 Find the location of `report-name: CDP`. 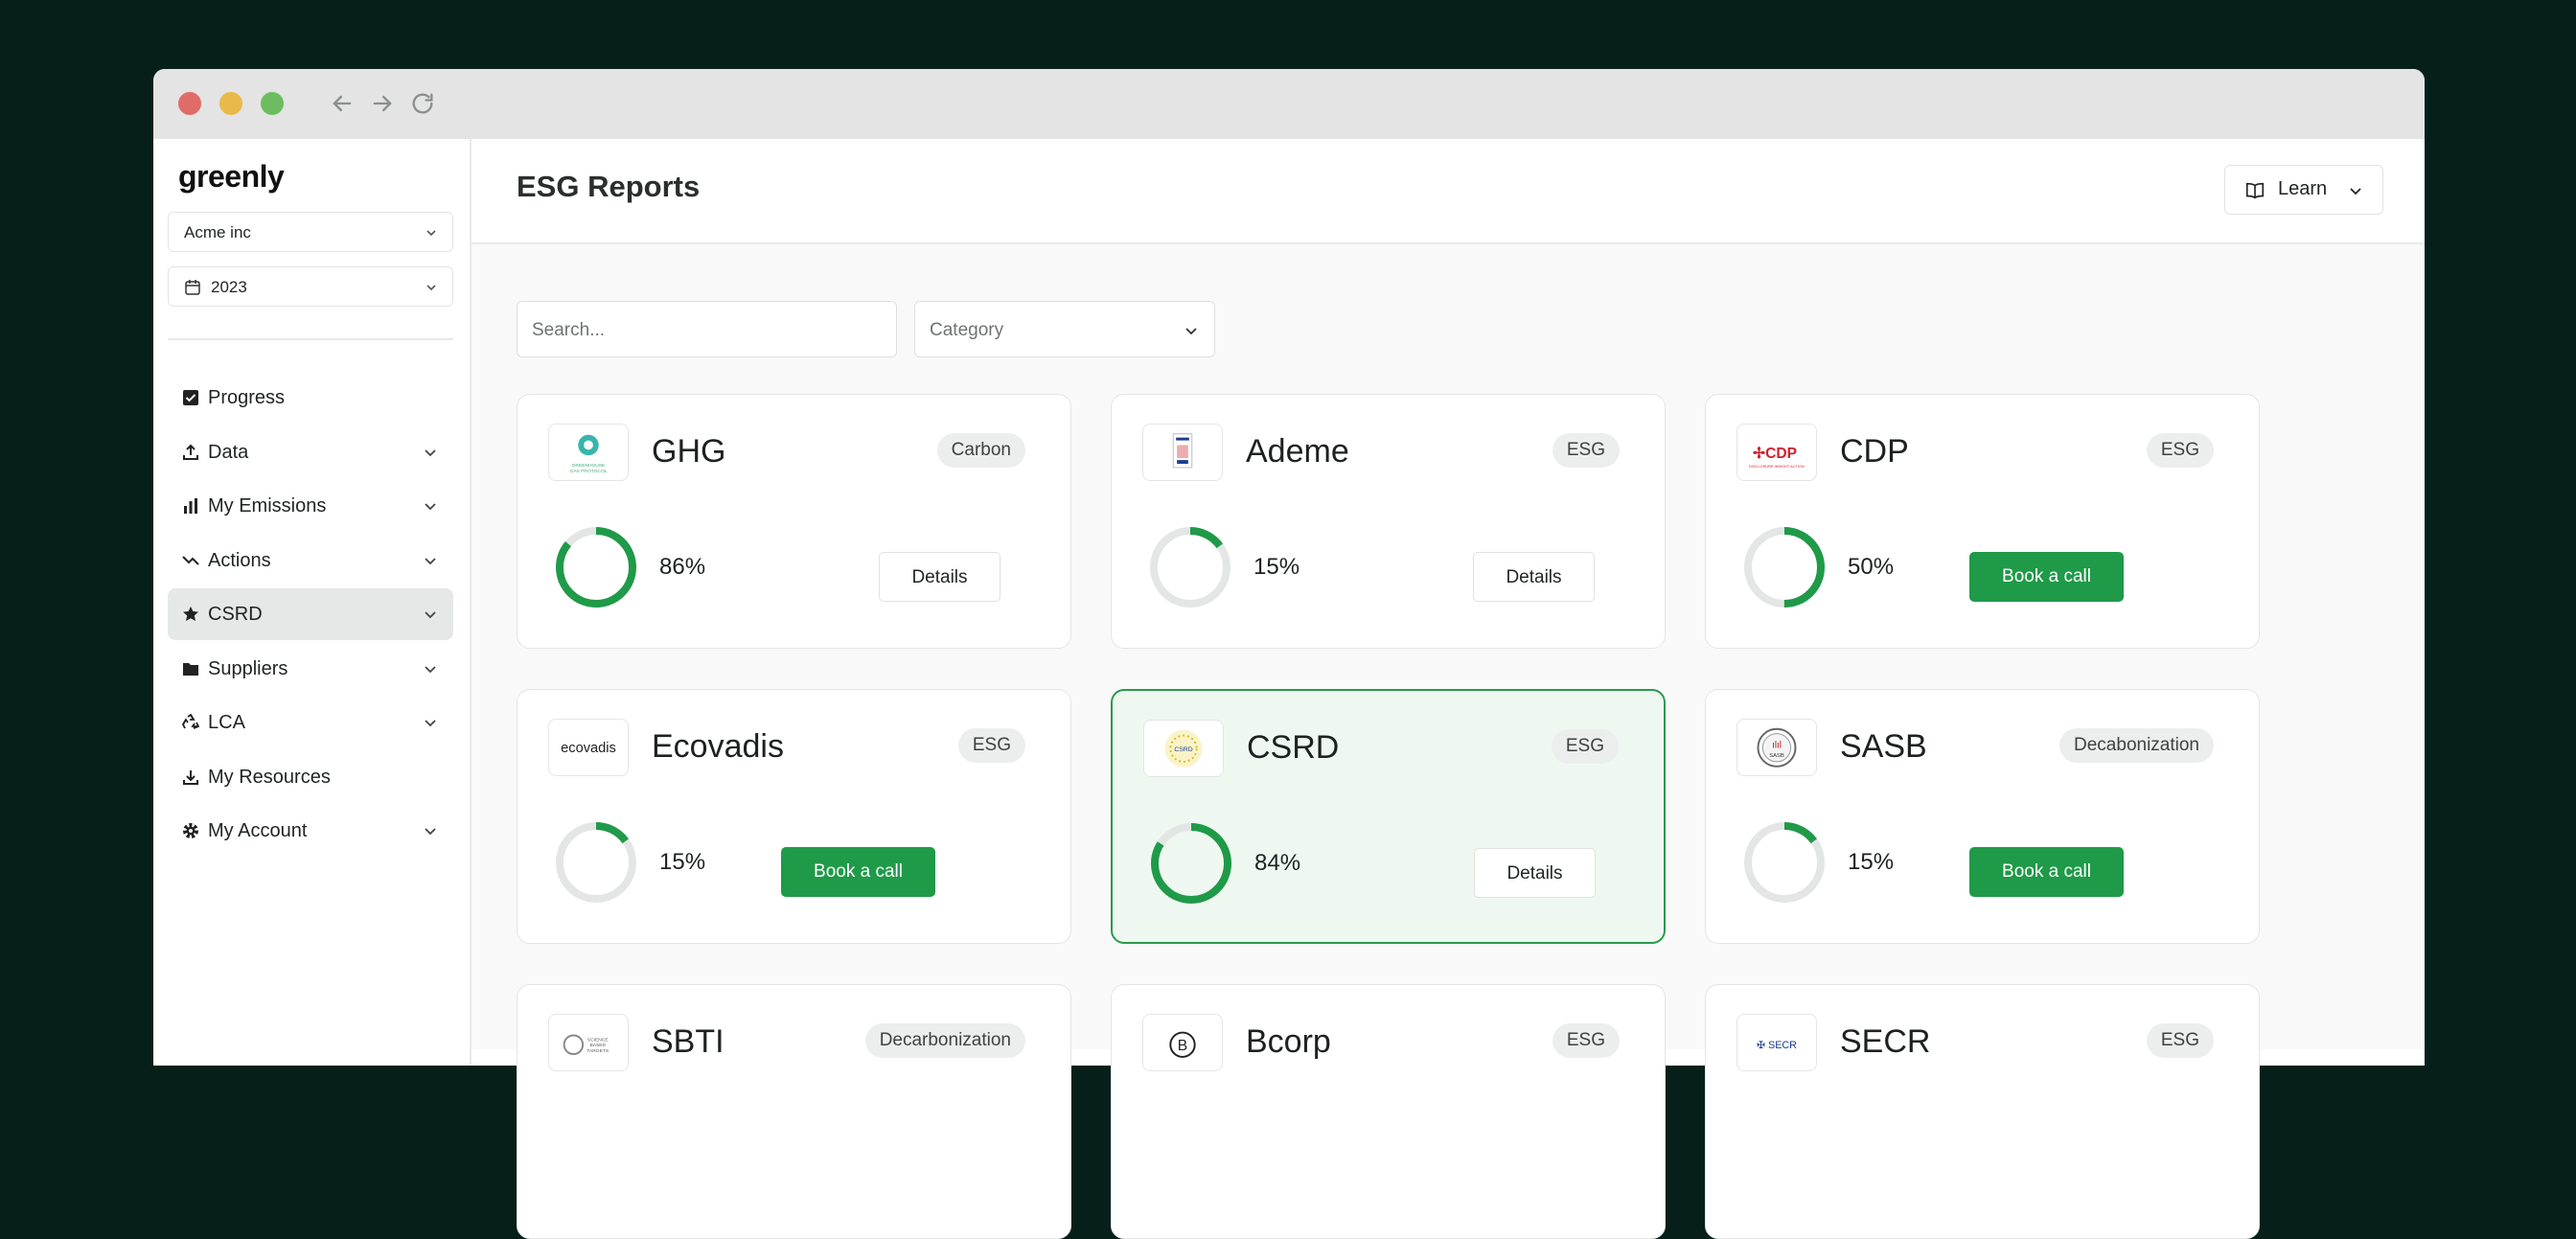

report-name: CDP is located at coordinates (1874, 451).